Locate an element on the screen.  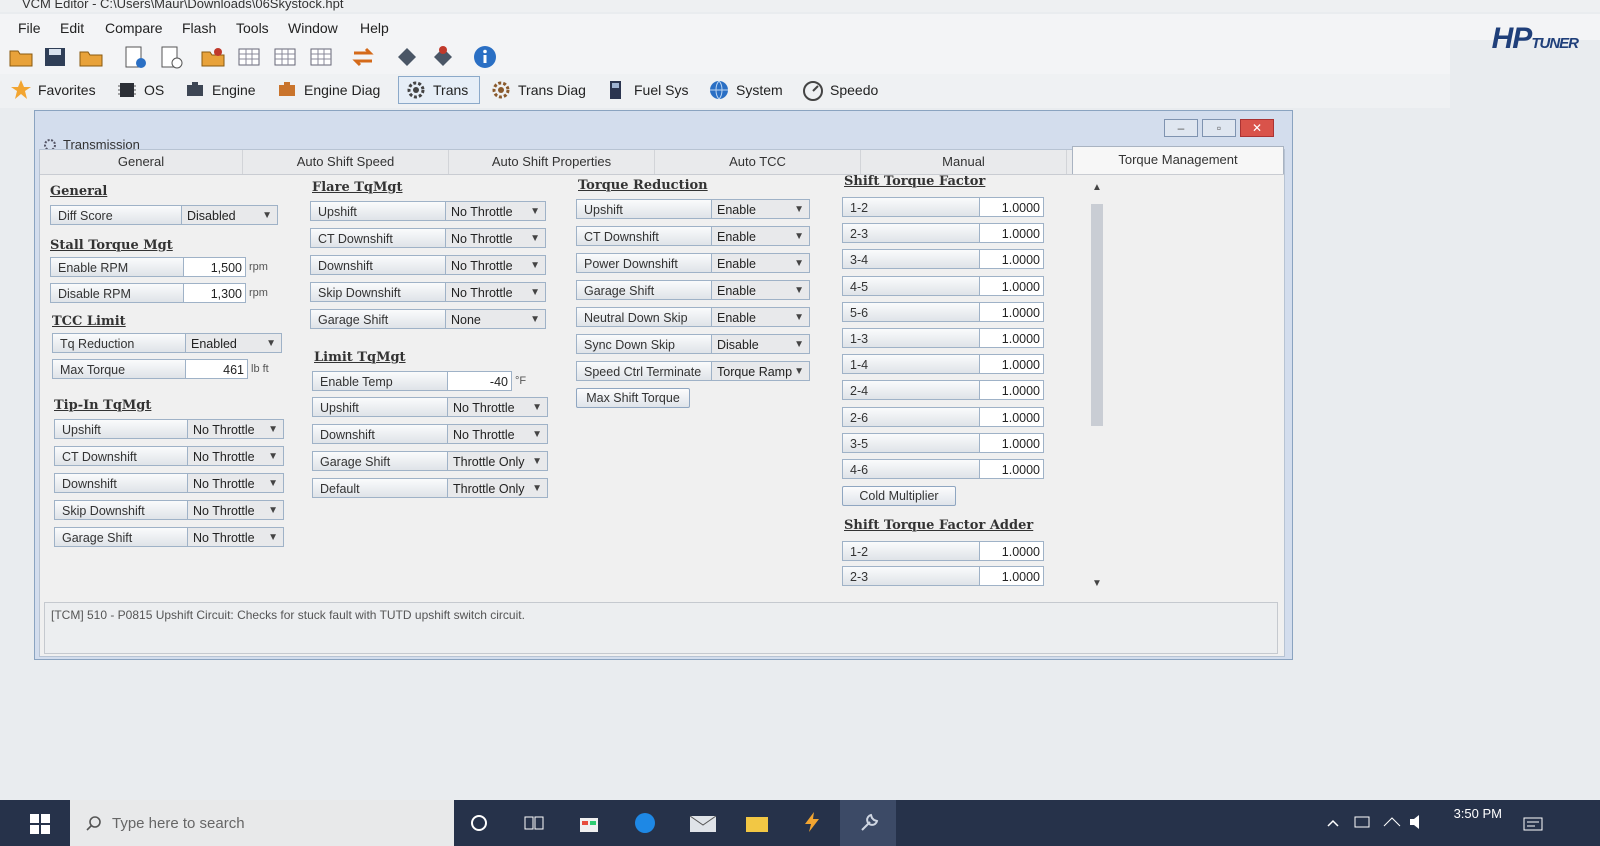
taskbar-active-app is located at coordinates (868, 823).